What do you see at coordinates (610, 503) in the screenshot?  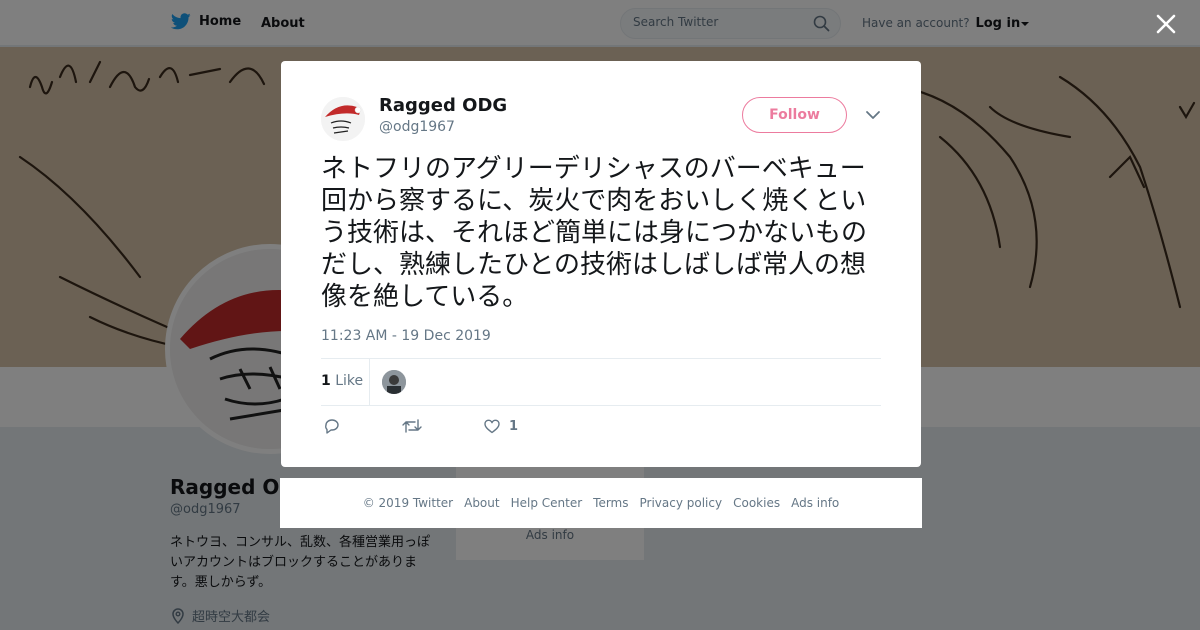 I see `footer-link-terms: Terms` at bounding box center [610, 503].